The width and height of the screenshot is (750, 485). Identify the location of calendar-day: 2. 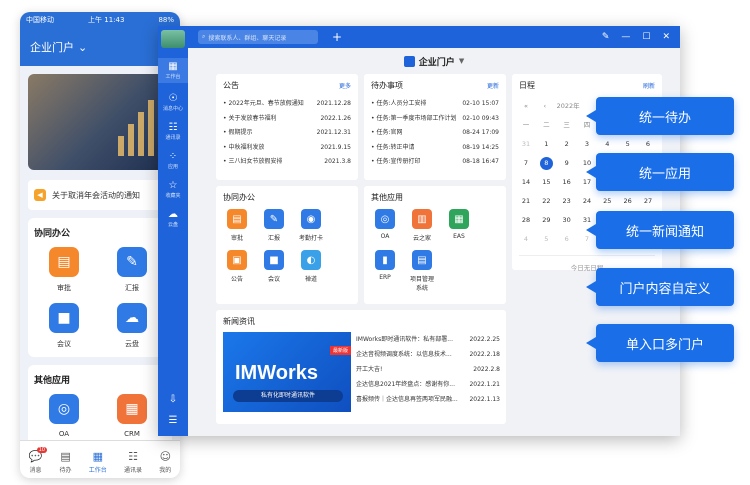
(567, 144).